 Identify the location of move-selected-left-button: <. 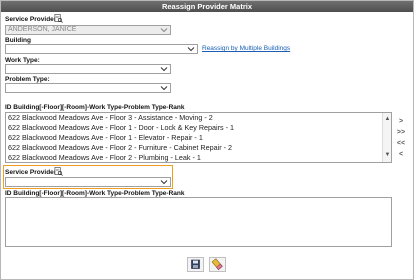
(401, 154).